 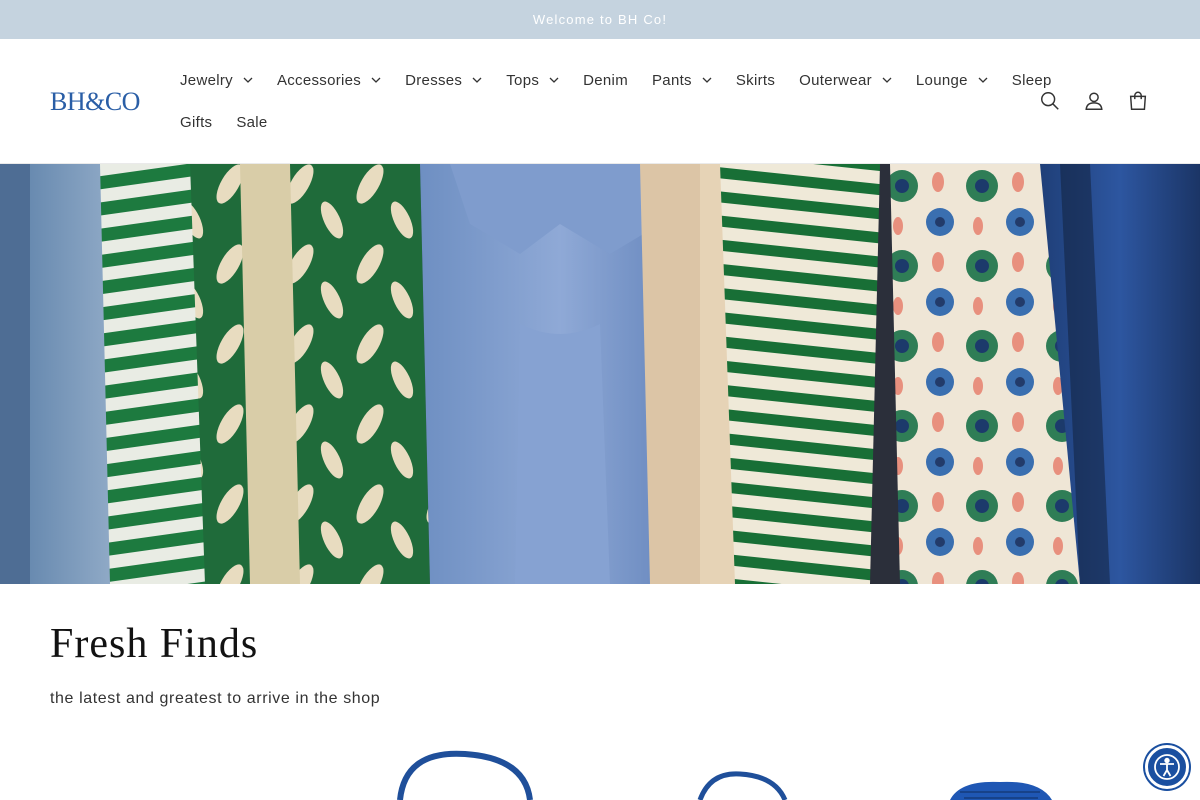 I want to click on nav-item-label: Denim, so click(x=605, y=80).